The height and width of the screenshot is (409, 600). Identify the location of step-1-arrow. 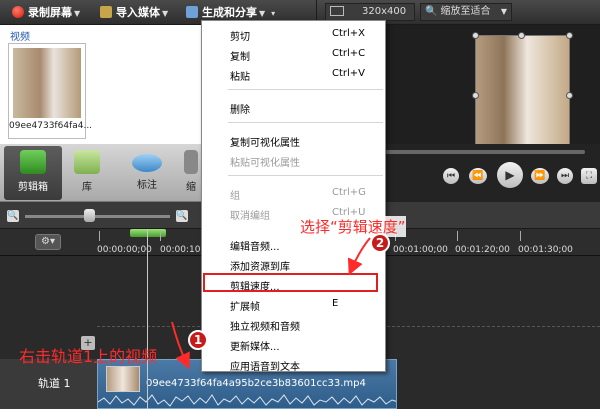
(180, 345).